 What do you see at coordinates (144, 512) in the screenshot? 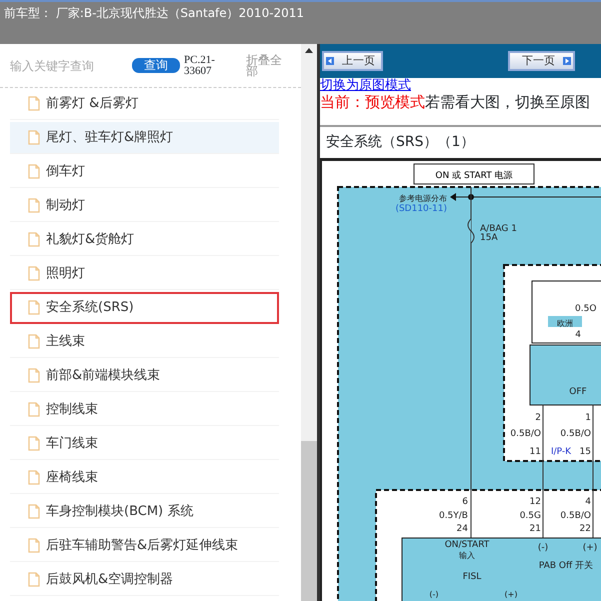
I see `tree-item: 车身控制模块(BCM) 系统` at bounding box center [144, 512].